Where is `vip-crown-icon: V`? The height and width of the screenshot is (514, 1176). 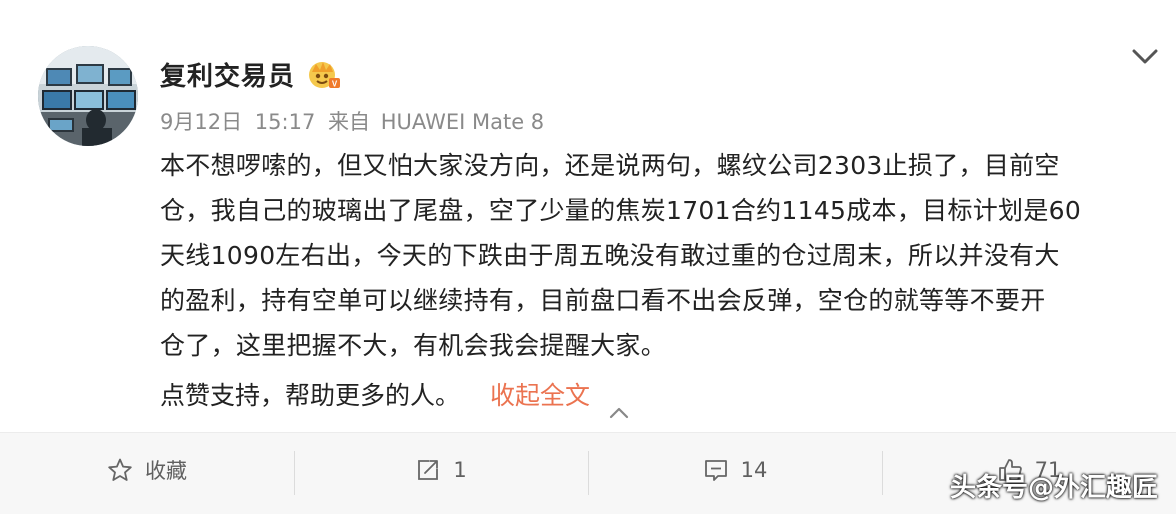 vip-crown-icon: V is located at coordinates (324, 74).